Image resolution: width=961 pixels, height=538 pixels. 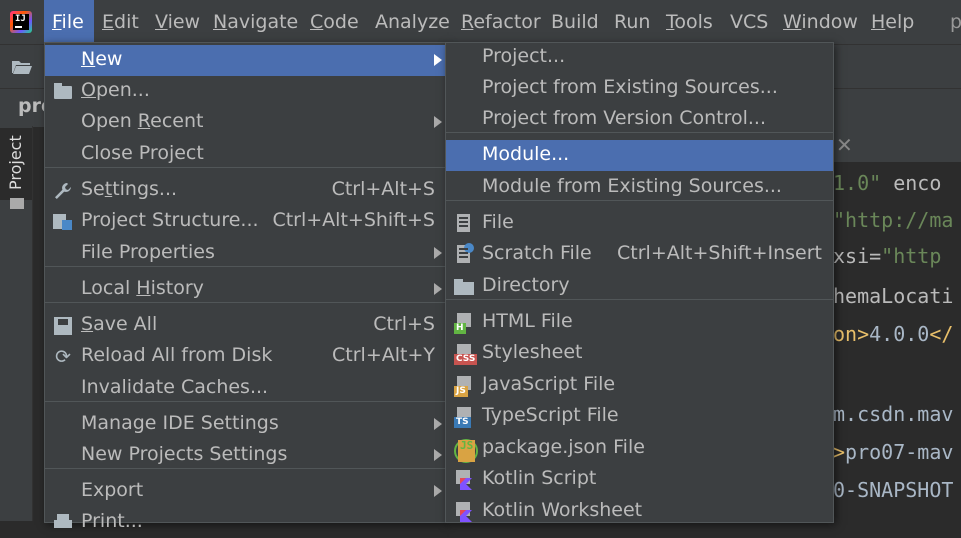 I want to click on menu-view: View, so click(x=180, y=22).